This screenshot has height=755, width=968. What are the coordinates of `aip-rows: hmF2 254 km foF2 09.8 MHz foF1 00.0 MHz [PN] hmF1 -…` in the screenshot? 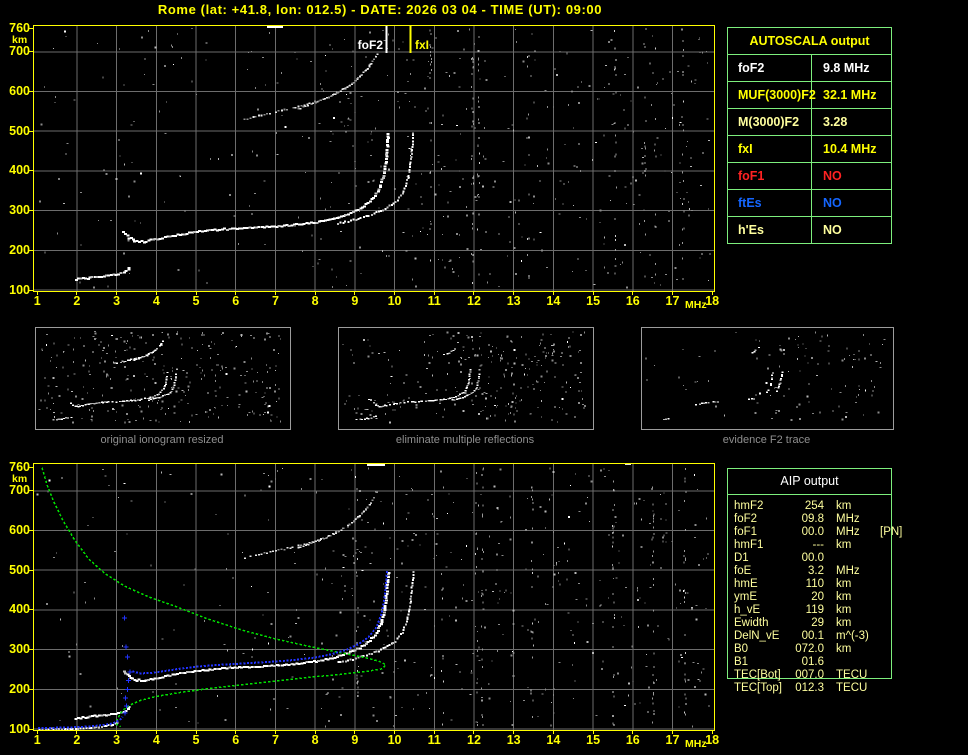 It's located at (850, 597).